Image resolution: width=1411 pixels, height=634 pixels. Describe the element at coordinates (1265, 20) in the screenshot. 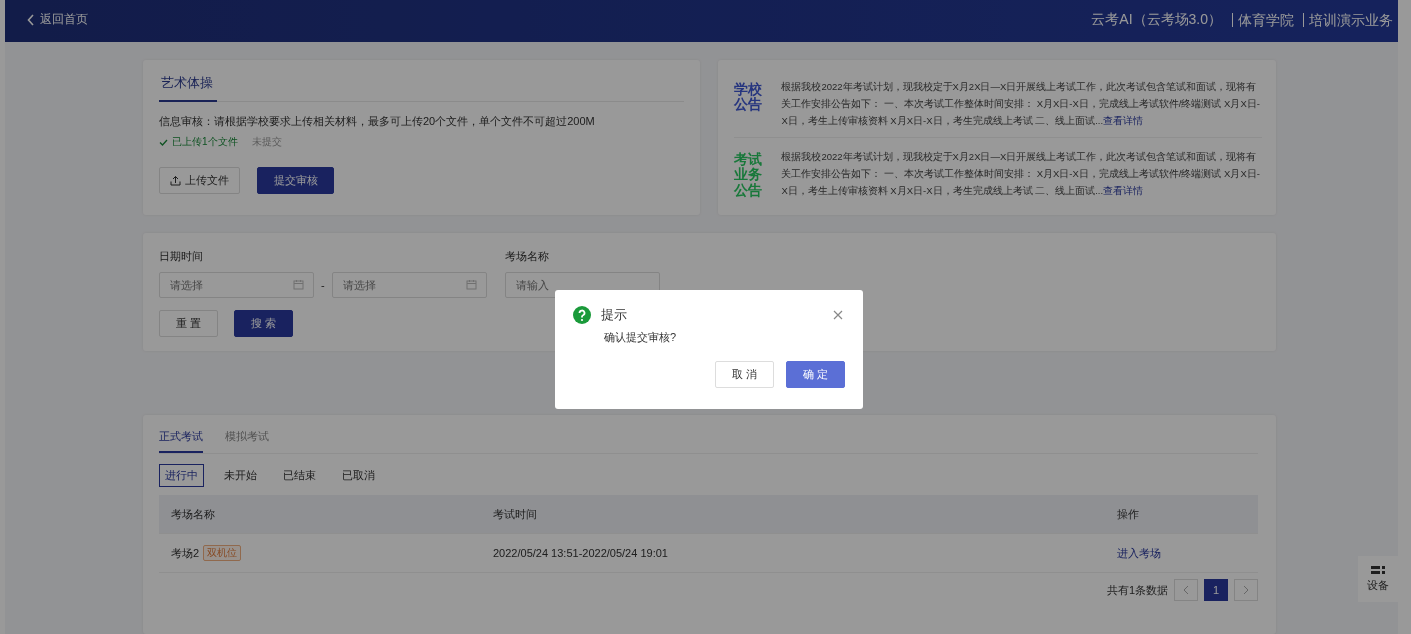

I see `header-breadcrumb: 体育学院` at that location.